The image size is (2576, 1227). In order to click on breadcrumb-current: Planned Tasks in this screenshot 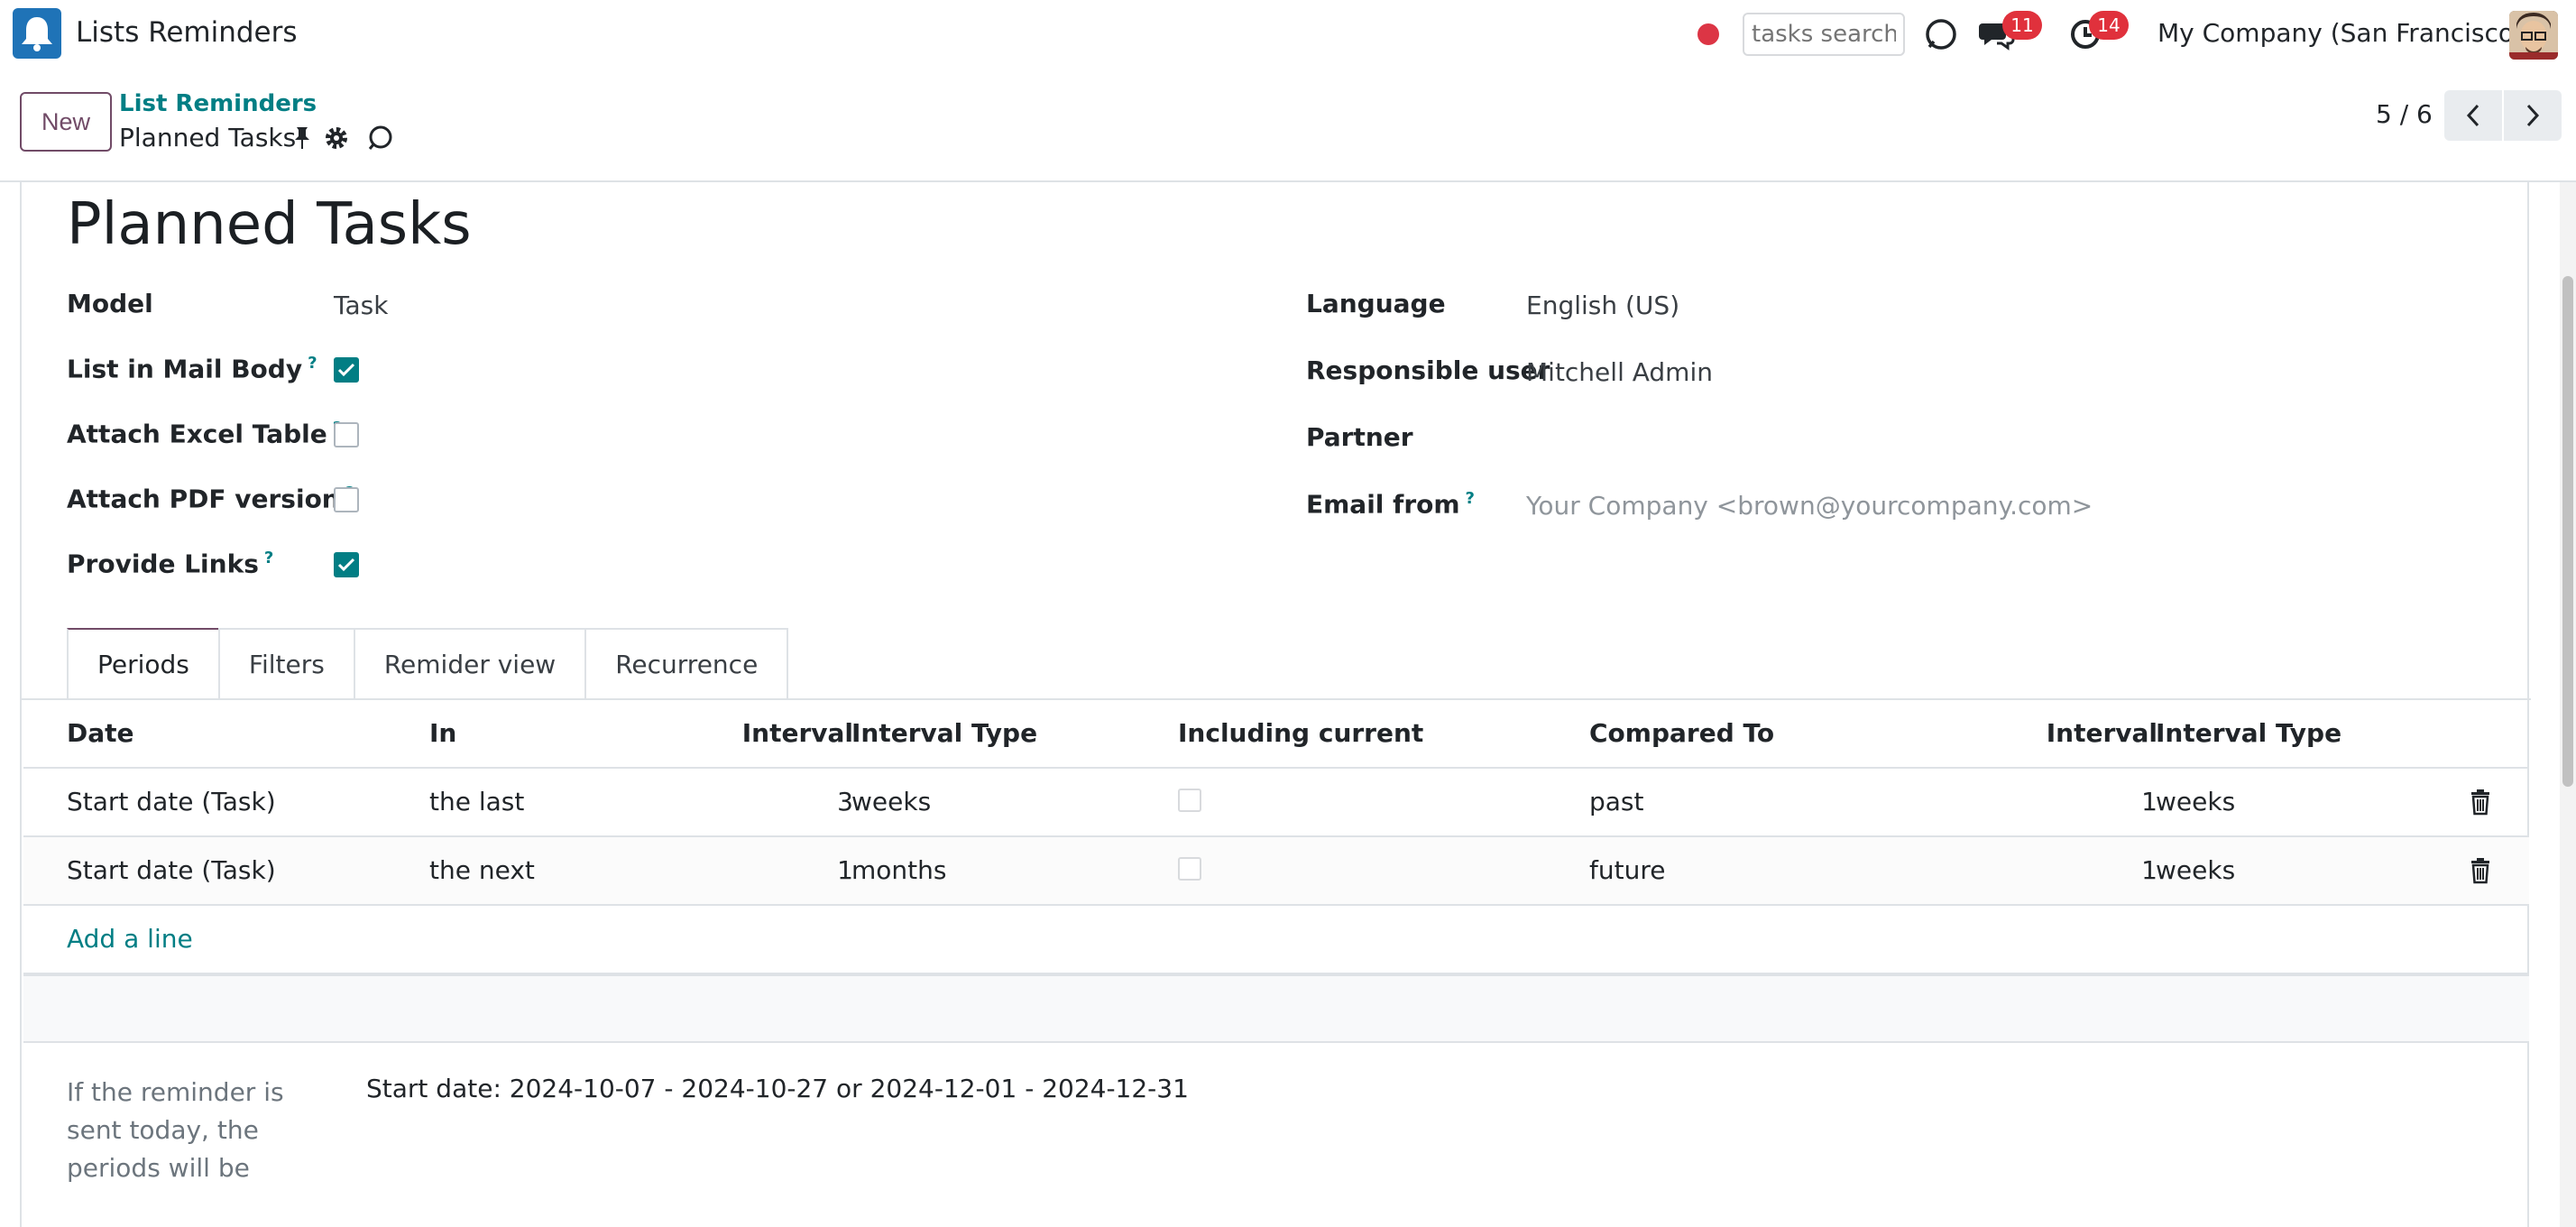, I will do `click(208, 137)`.